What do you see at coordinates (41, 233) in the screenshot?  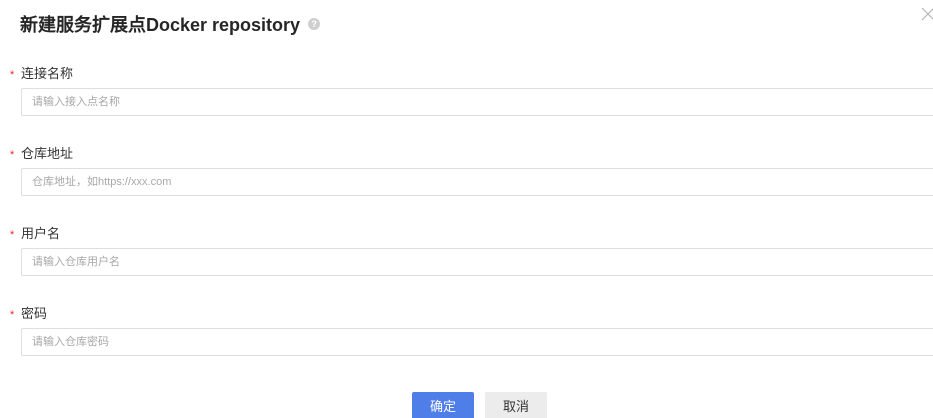 I see `username-label: 用户名` at bounding box center [41, 233].